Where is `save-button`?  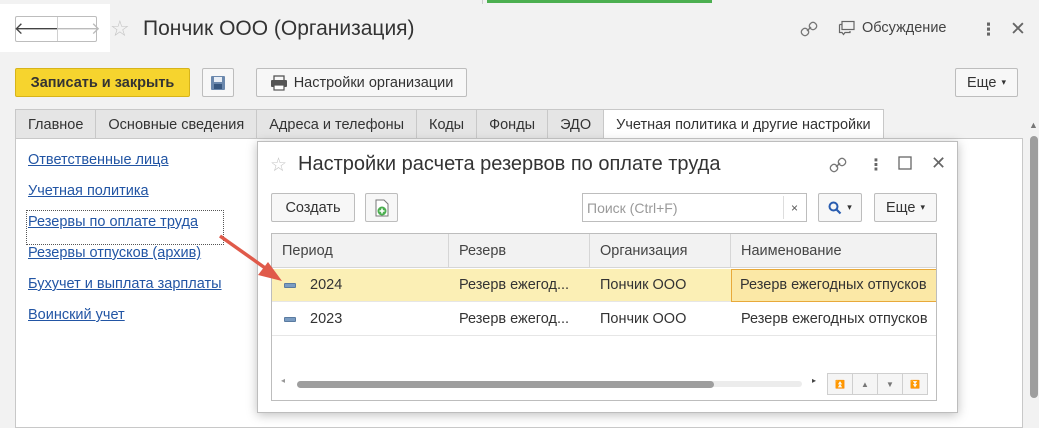 save-button is located at coordinates (218, 82).